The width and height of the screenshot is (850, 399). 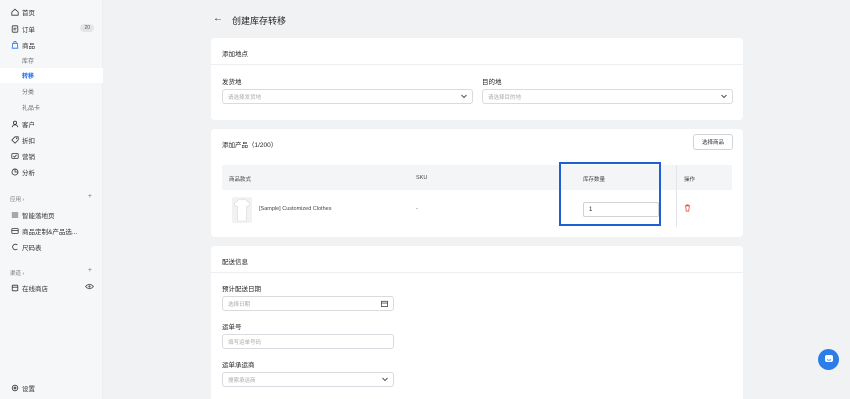 I want to click on back-arrow-icon: ←, so click(x=218, y=18).